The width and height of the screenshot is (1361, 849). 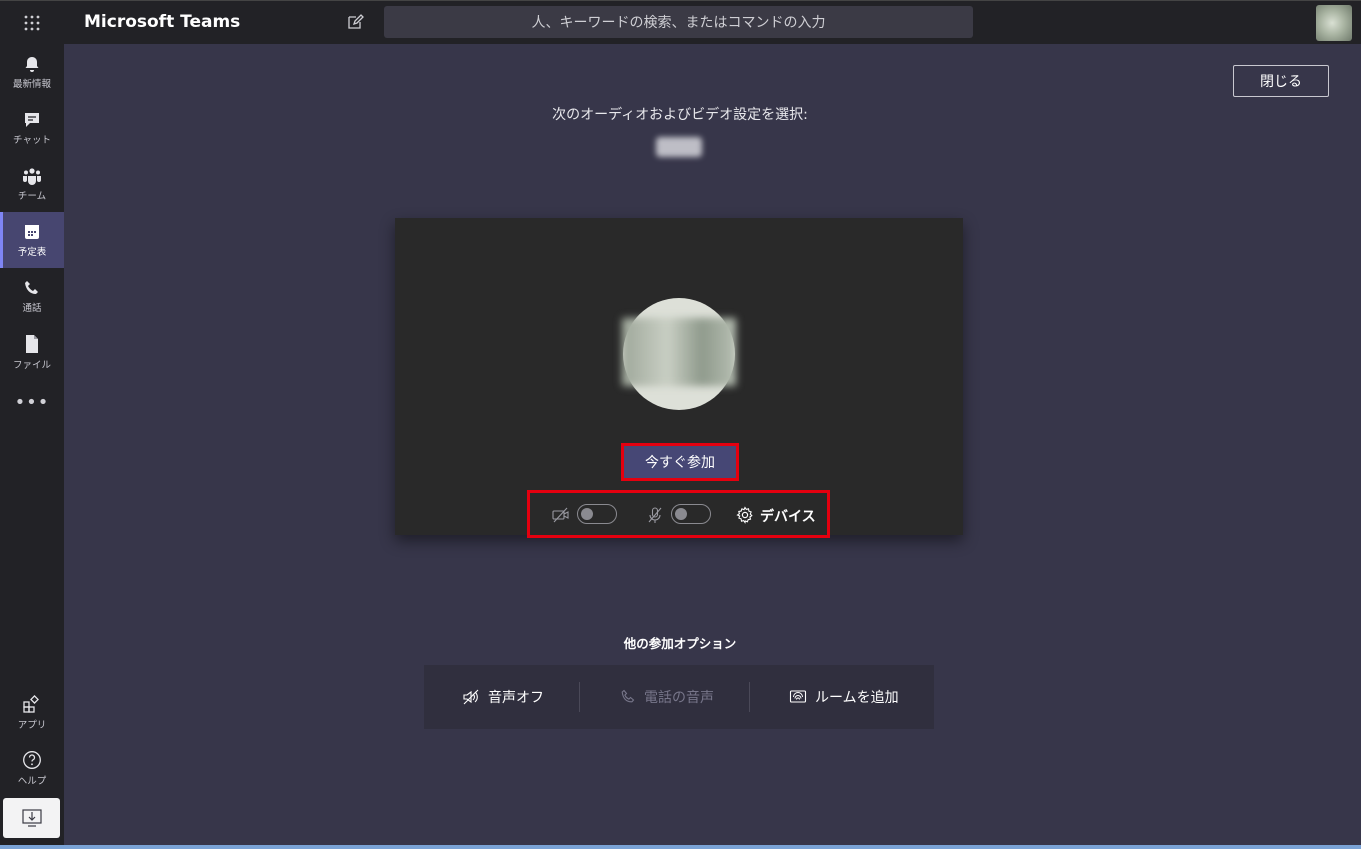 I want to click on download-icon, so click(x=31, y=818).